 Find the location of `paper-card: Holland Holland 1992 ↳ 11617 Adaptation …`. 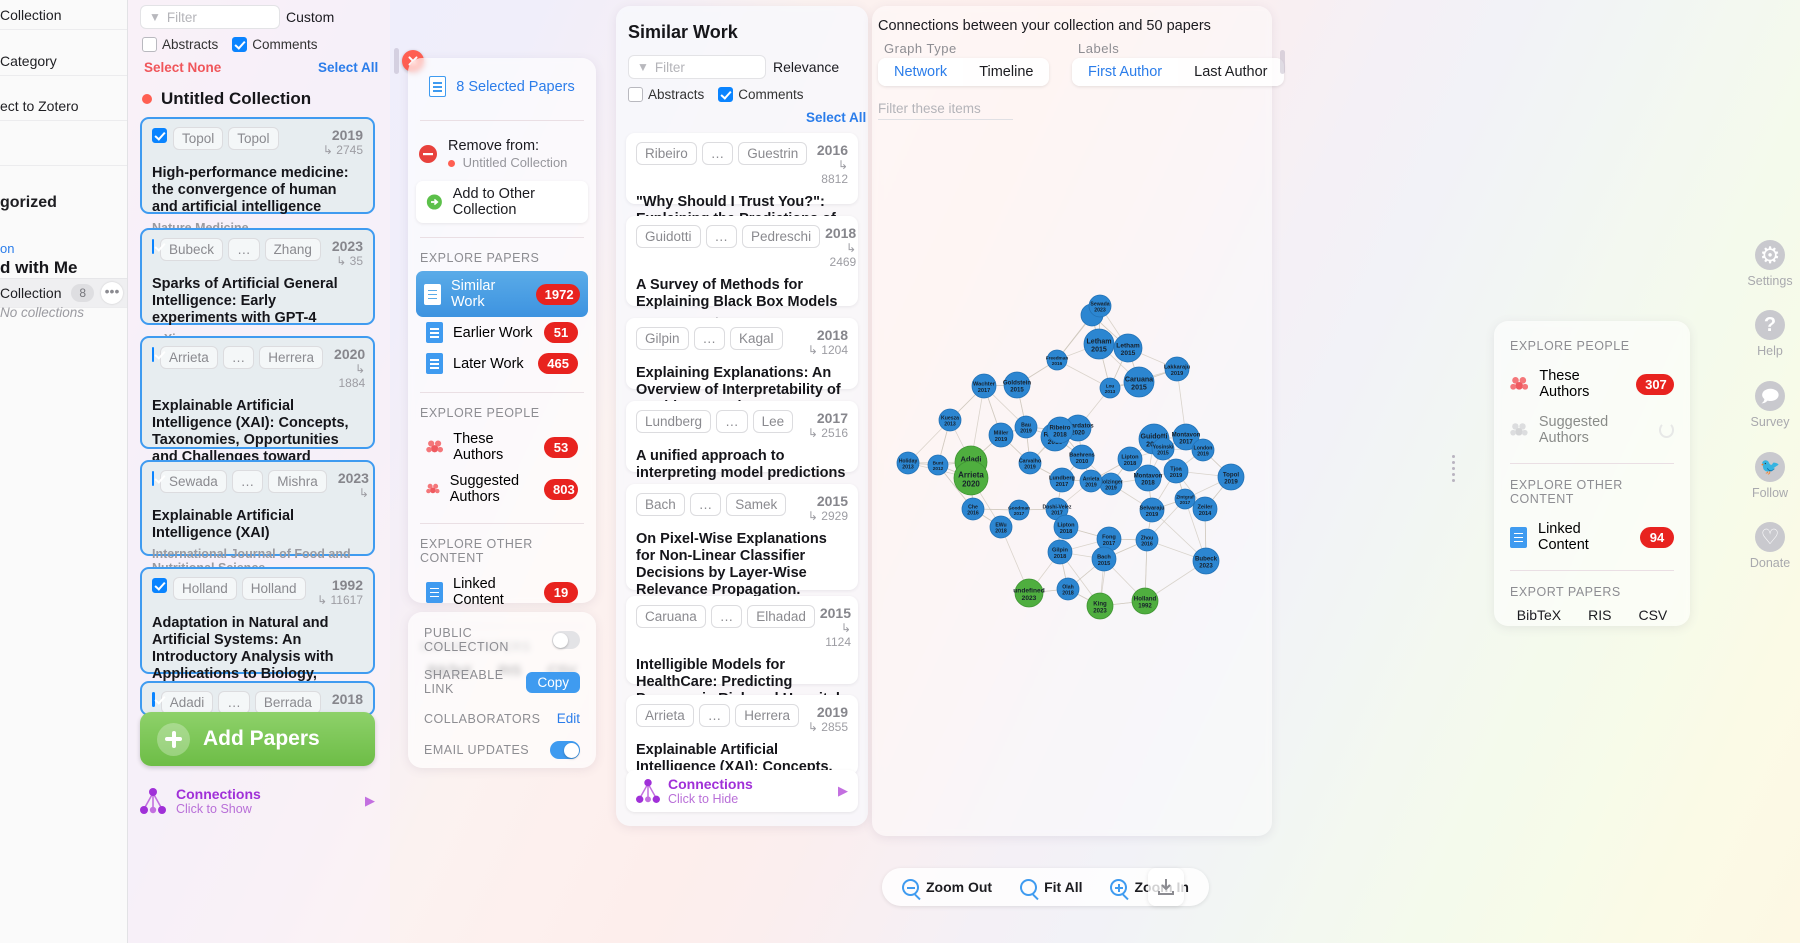

paper-card: Holland Holland 1992 ↳ 11617 Adaptation … is located at coordinates (257, 641).